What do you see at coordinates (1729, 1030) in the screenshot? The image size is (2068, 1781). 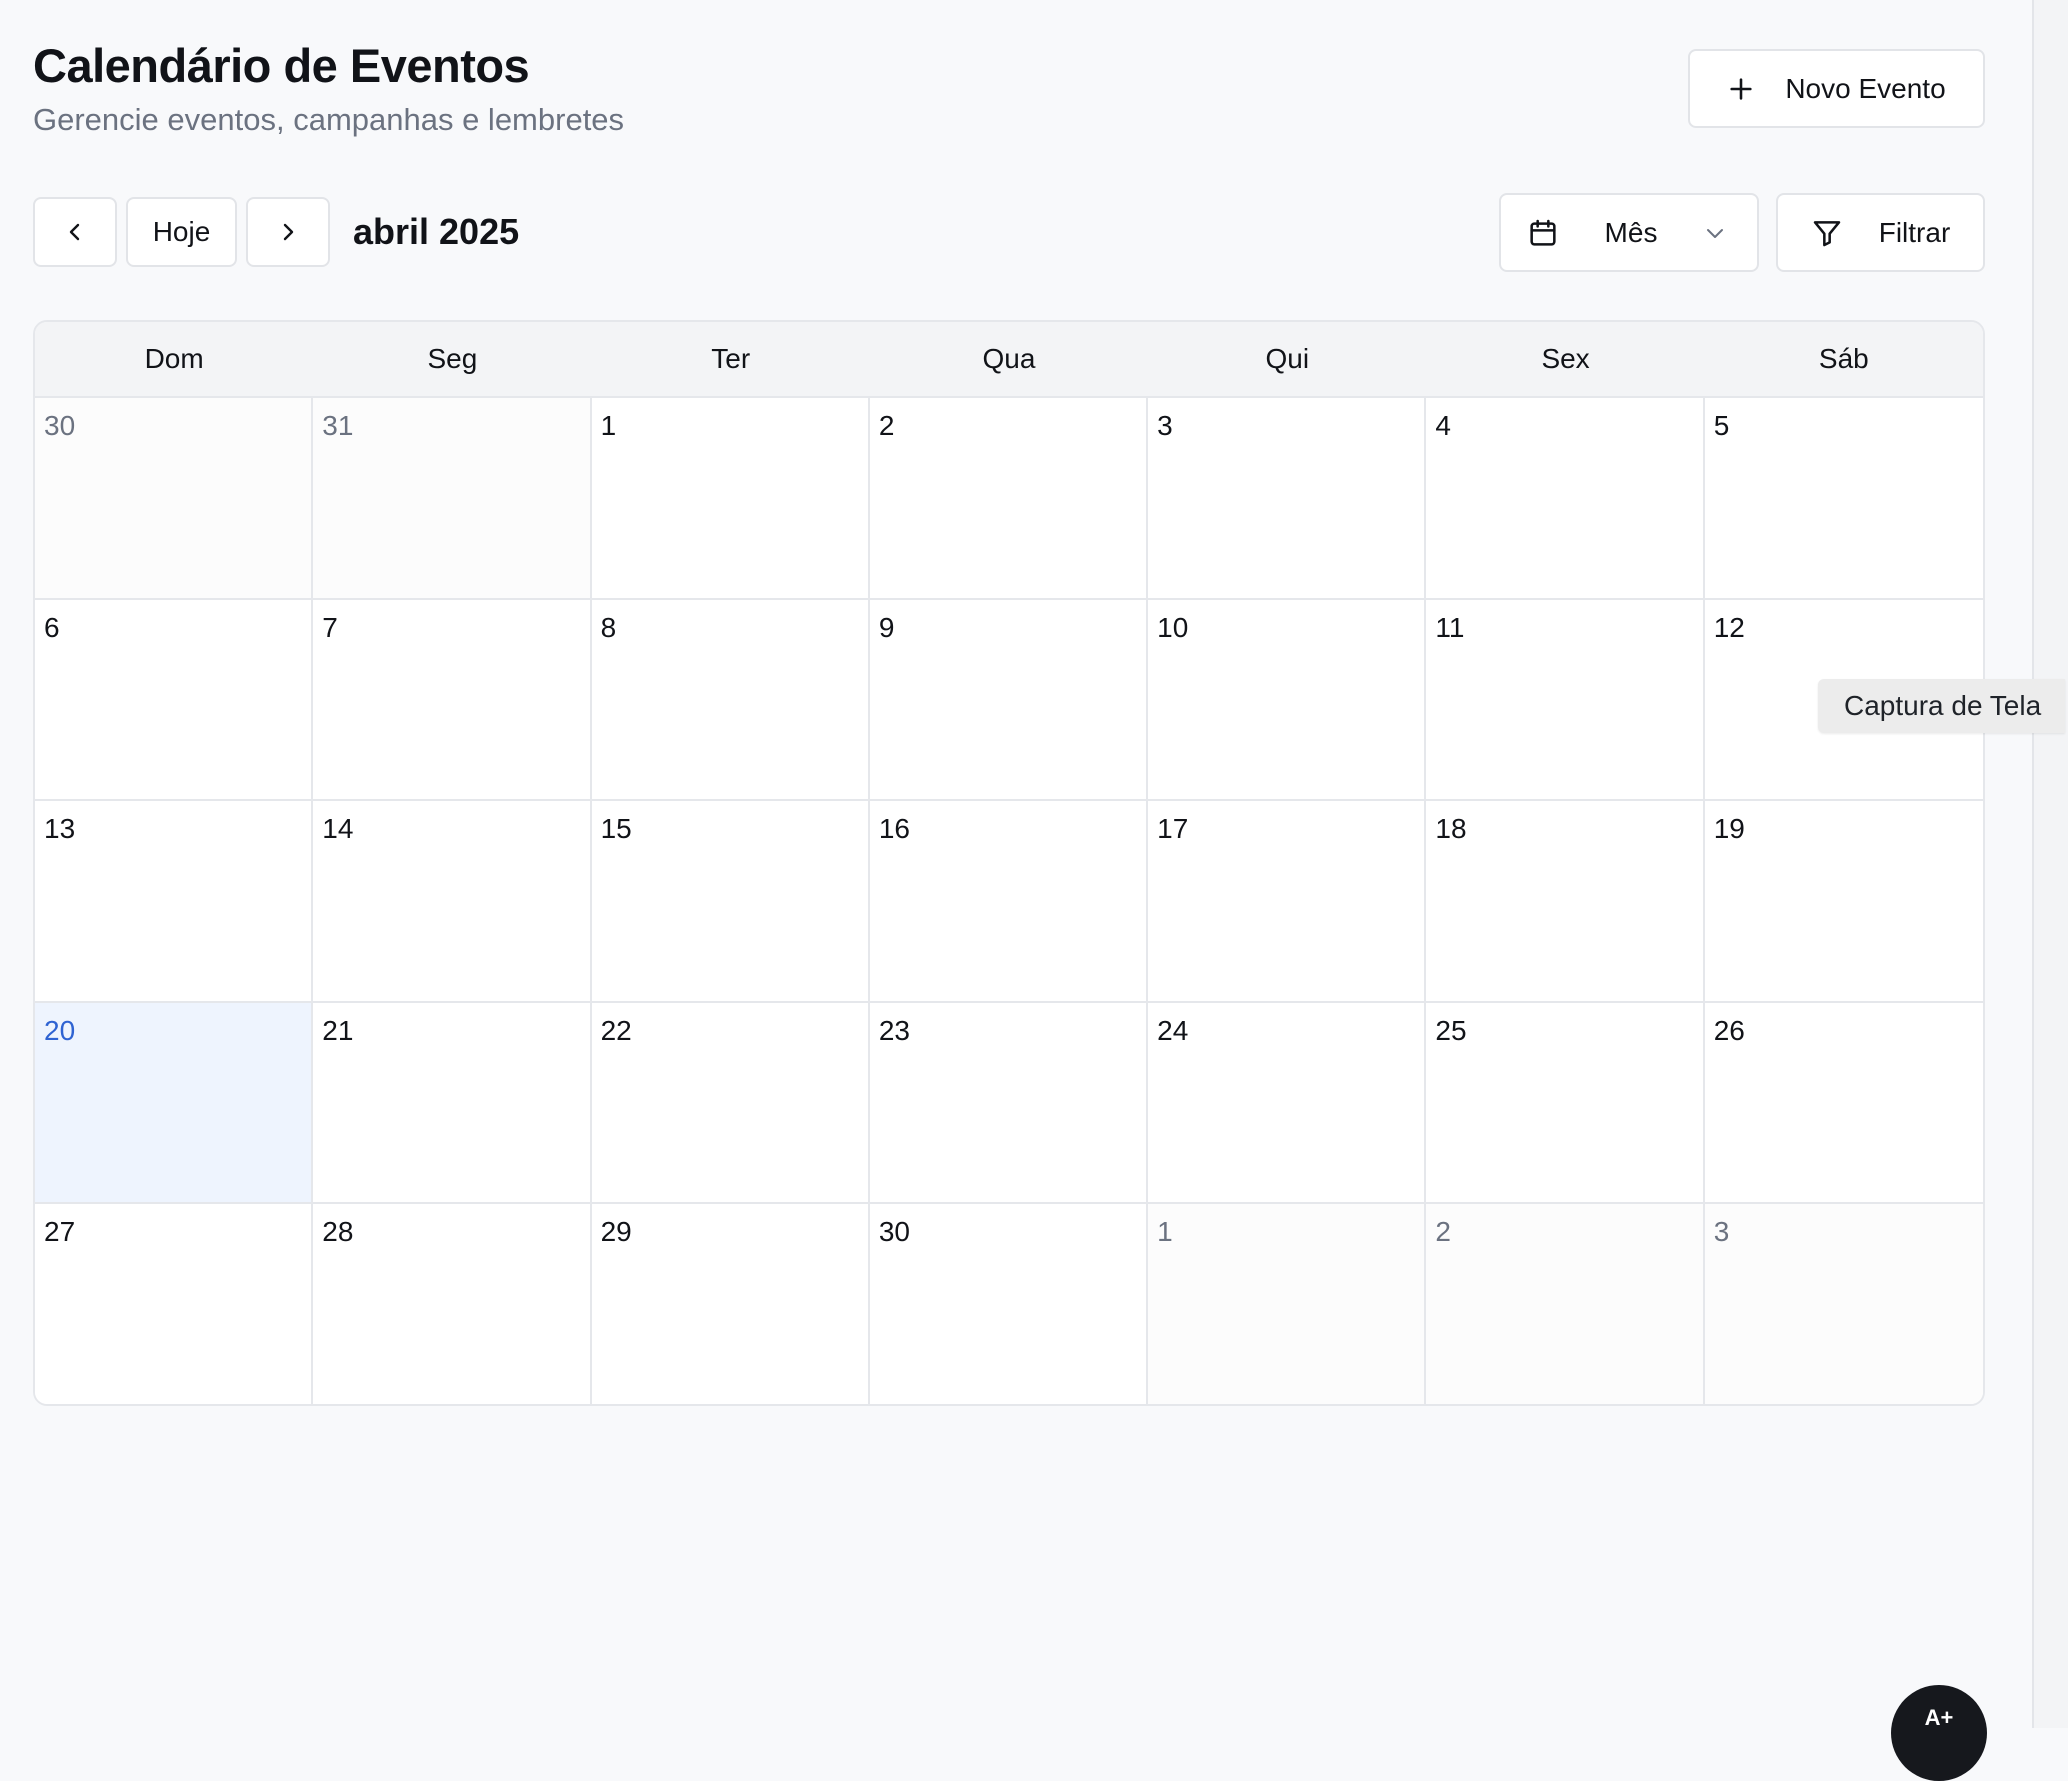 I see `day-number: 26` at bounding box center [1729, 1030].